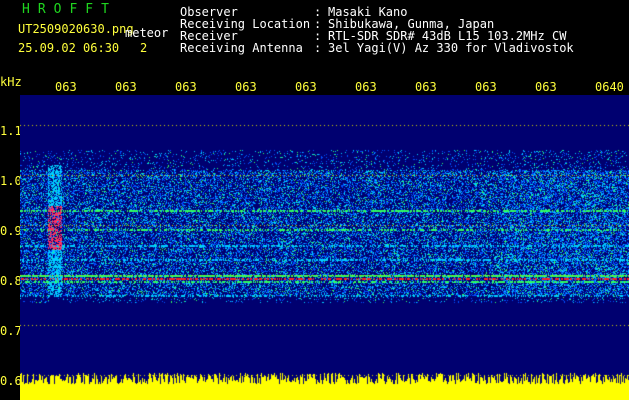 The image size is (629, 400). I want to click on y-tick-label: 1.1, so click(11, 131).